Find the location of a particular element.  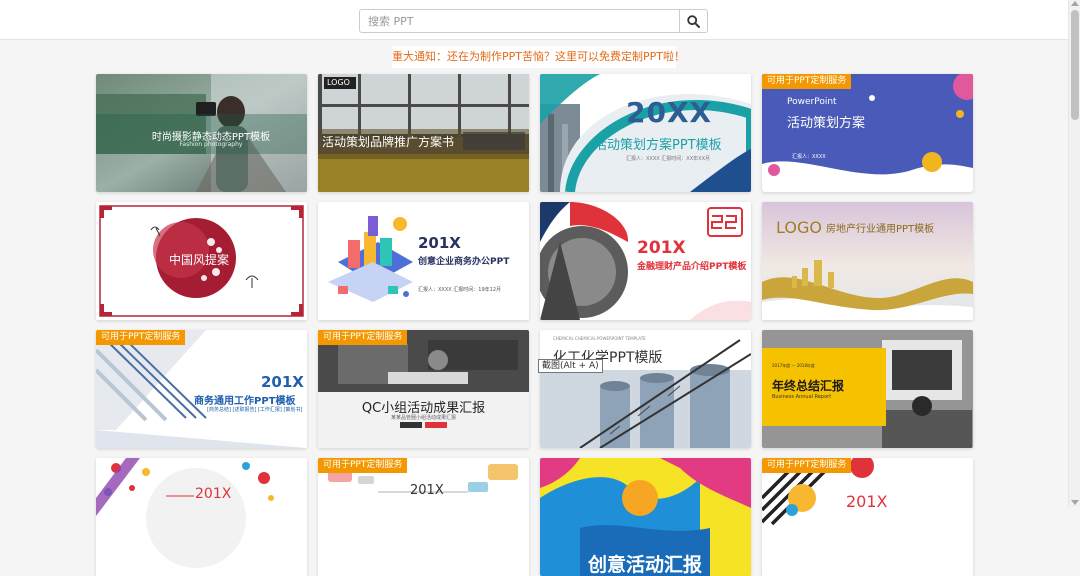

template-card: 201X 创意企业商务办公PPT 汇报人：XXXX 汇报时间：19年12月 is located at coordinates (423, 261).